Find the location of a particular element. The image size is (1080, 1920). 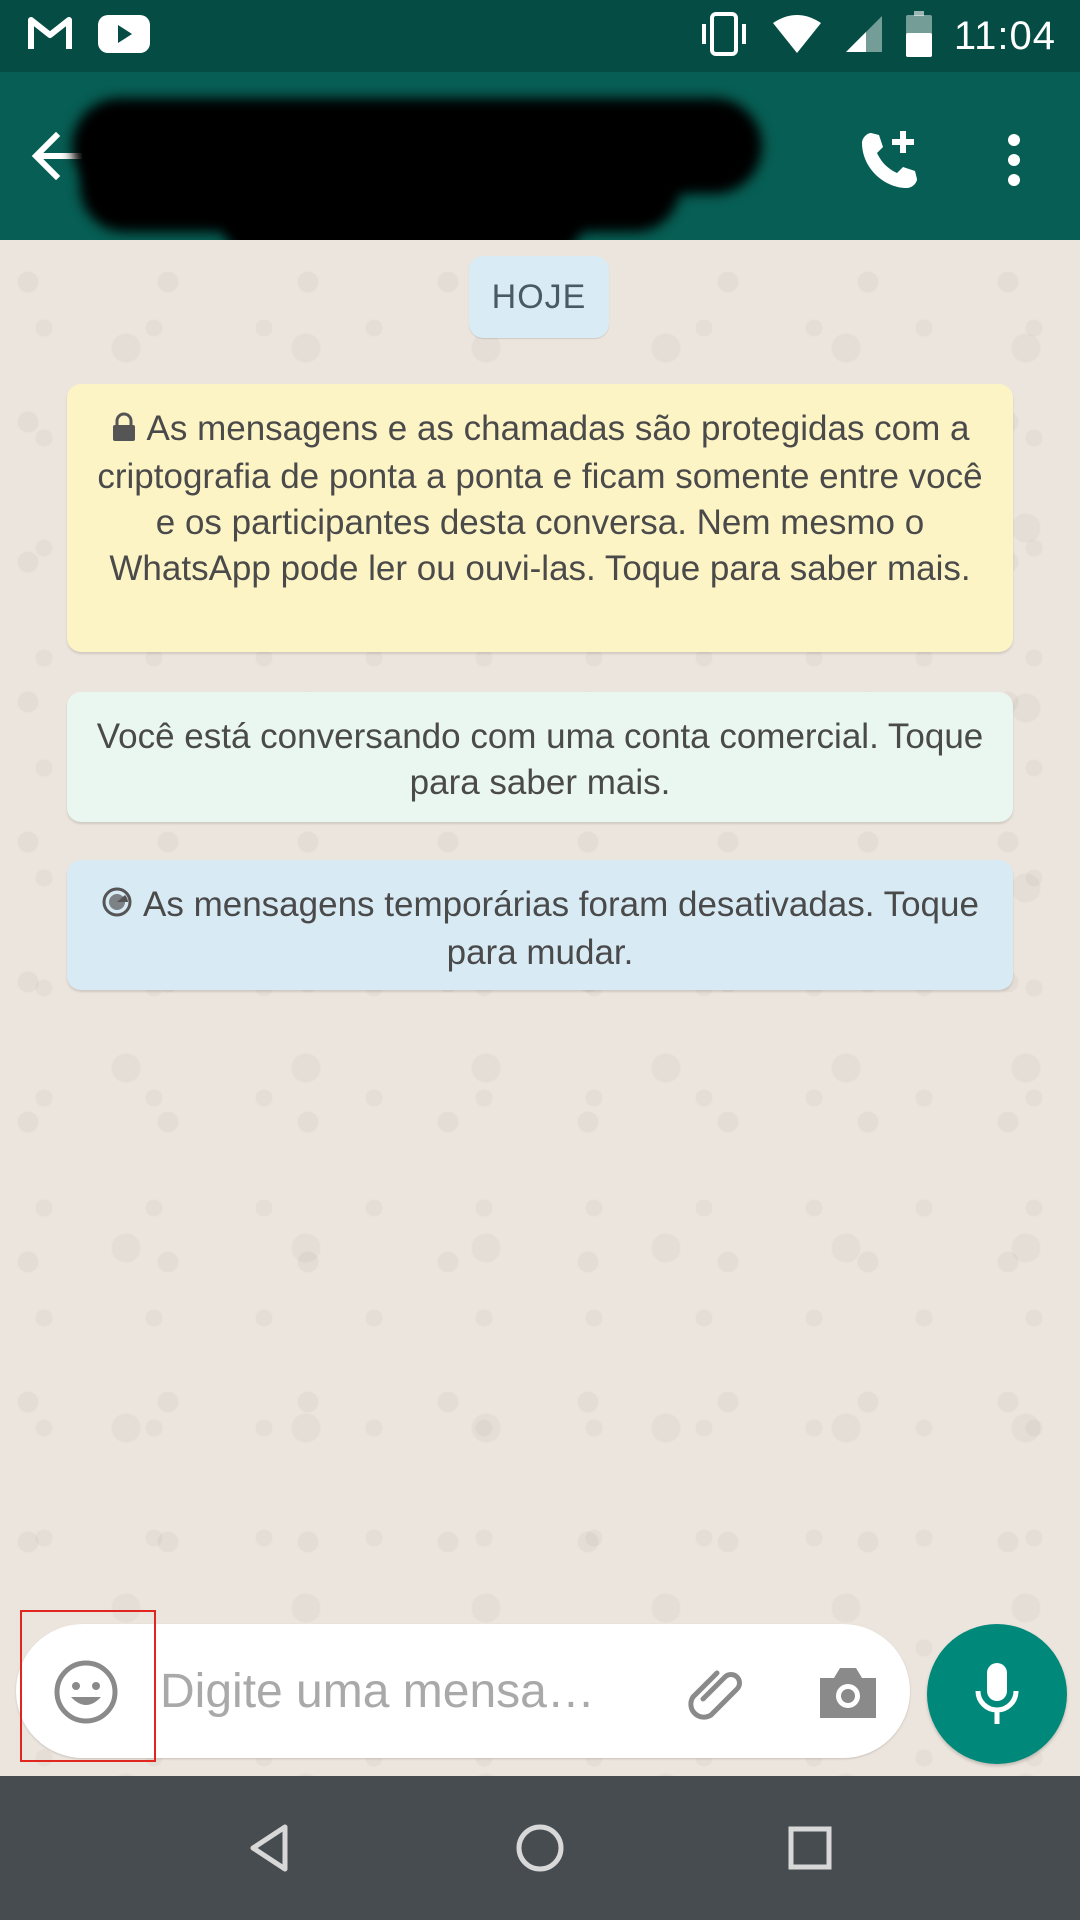

message-input is located at coordinates (400, 1691).